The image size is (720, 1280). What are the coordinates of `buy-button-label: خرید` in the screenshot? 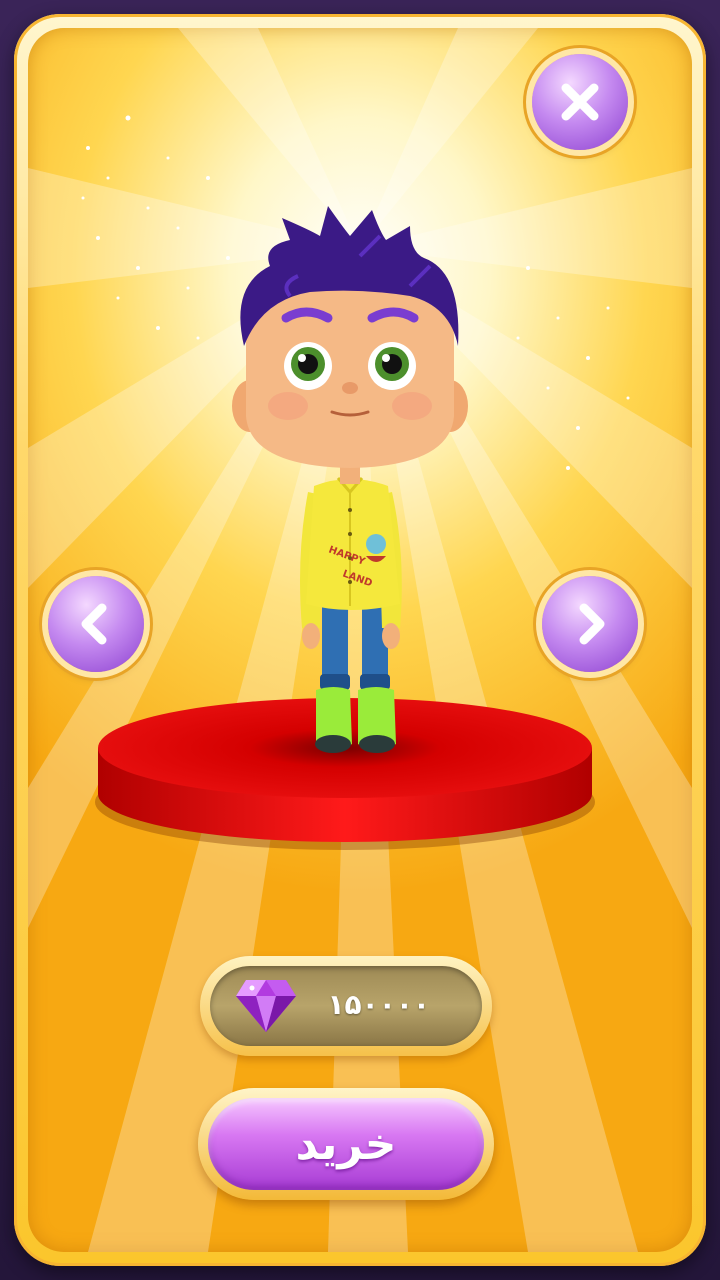 It's located at (346, 1144).